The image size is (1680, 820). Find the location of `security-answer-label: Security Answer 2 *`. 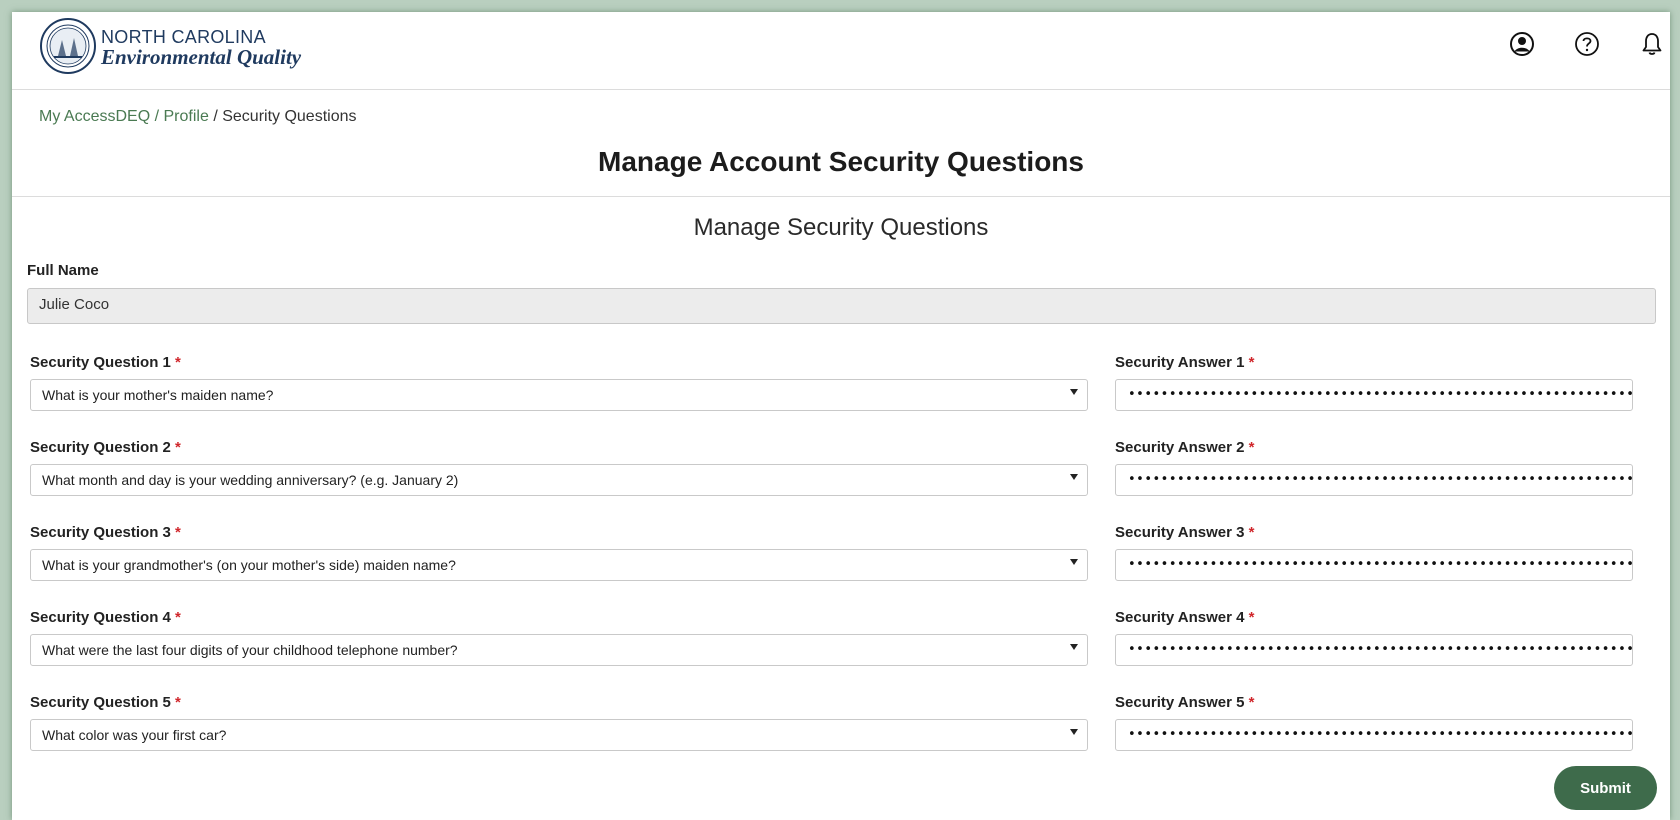

security-answer-label: Security Answer 2 * is located at coordinates (1185, 447).